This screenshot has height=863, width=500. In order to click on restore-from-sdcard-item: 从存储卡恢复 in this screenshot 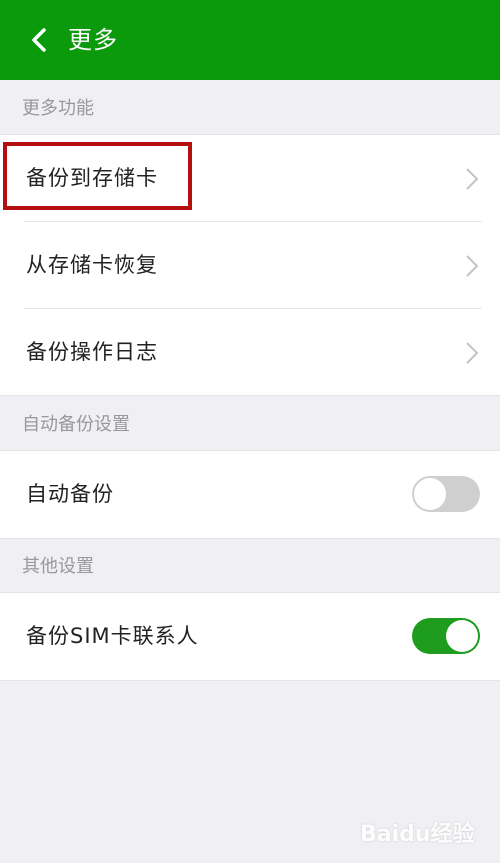, I will do `click(250, 265)`.